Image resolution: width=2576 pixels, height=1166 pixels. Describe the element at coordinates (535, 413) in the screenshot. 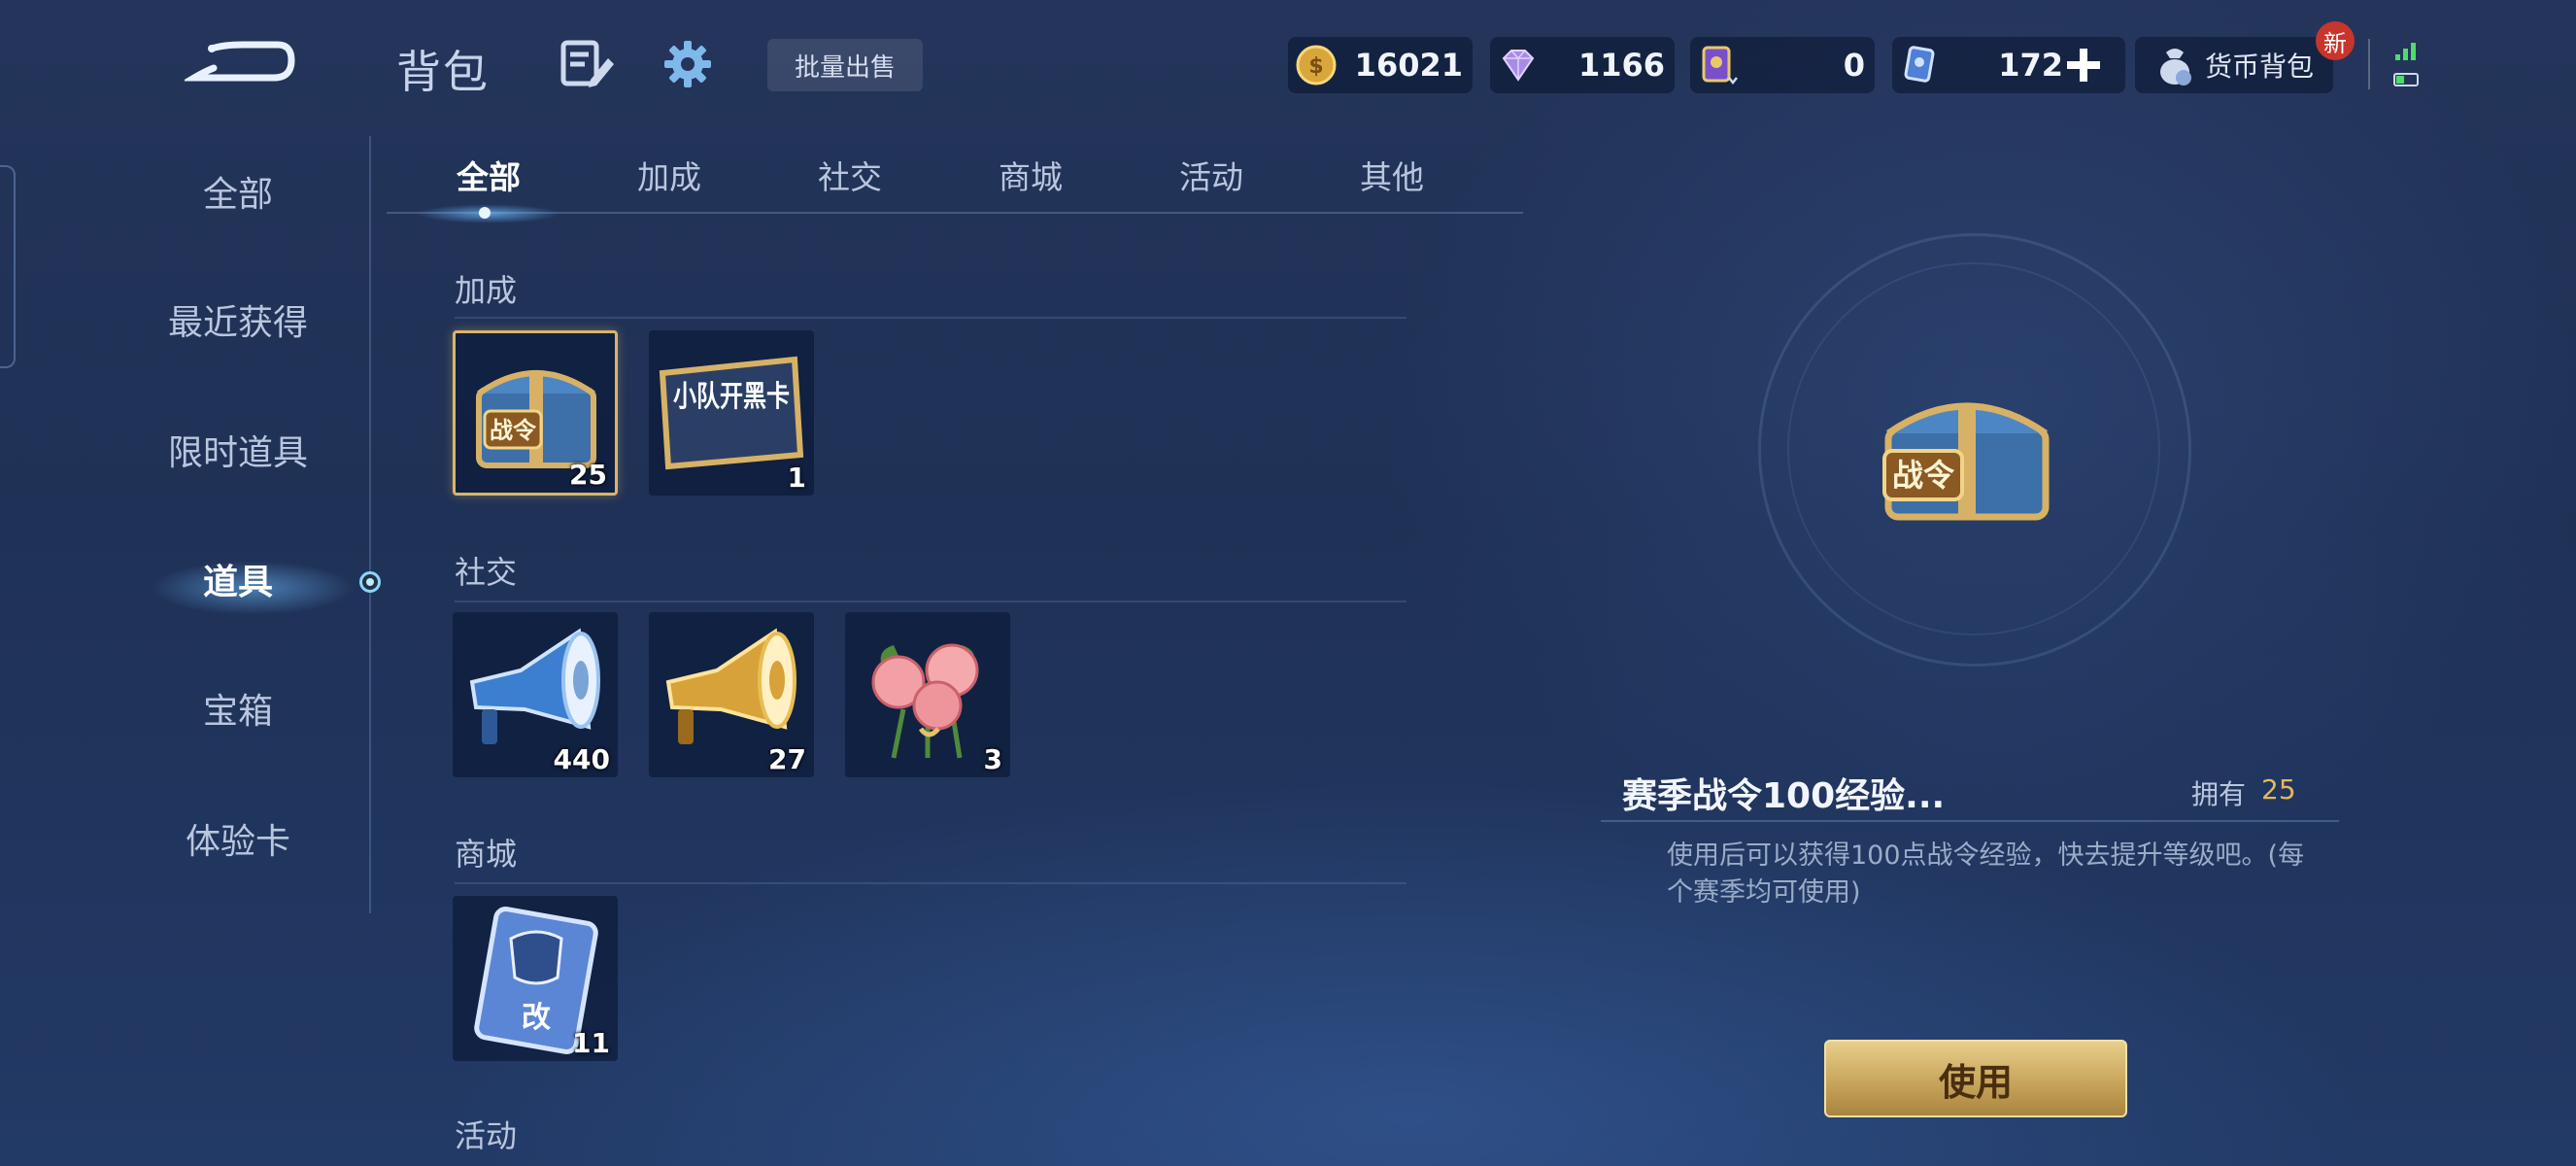

I see `item-battle-pass-chest: 战令 25` at that location.